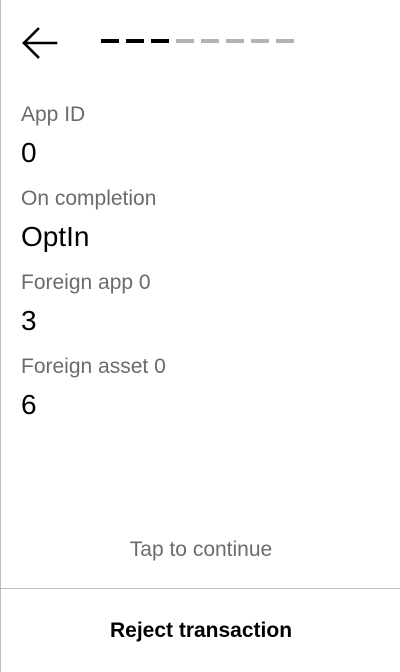 The width and height of the screenshot is (400, 672). Describe the element at coordinates (55, 236) in the screenshot. I see `field-value: OptIn` at that location.